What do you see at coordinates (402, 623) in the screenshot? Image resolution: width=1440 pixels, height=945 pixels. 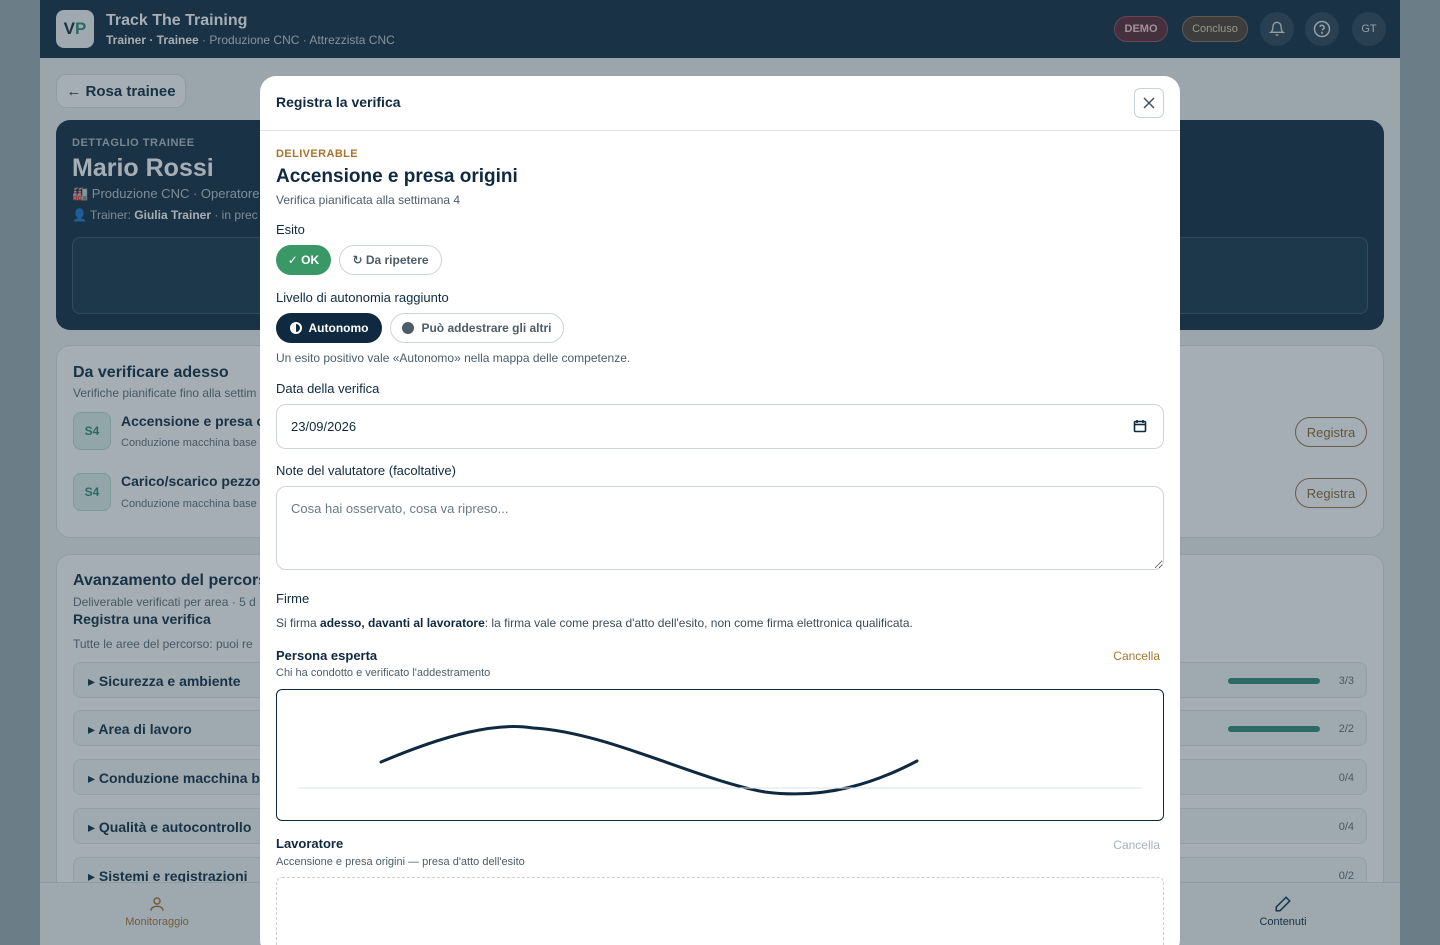 I see `signatures-info-bold: adesso, davanti al lavoratore` at bounding box center [402, 623].